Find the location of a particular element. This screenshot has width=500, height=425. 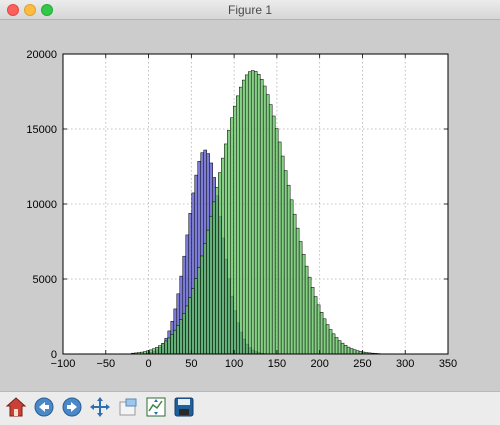

save-floppy-icon is located at coordinates (184, 407).